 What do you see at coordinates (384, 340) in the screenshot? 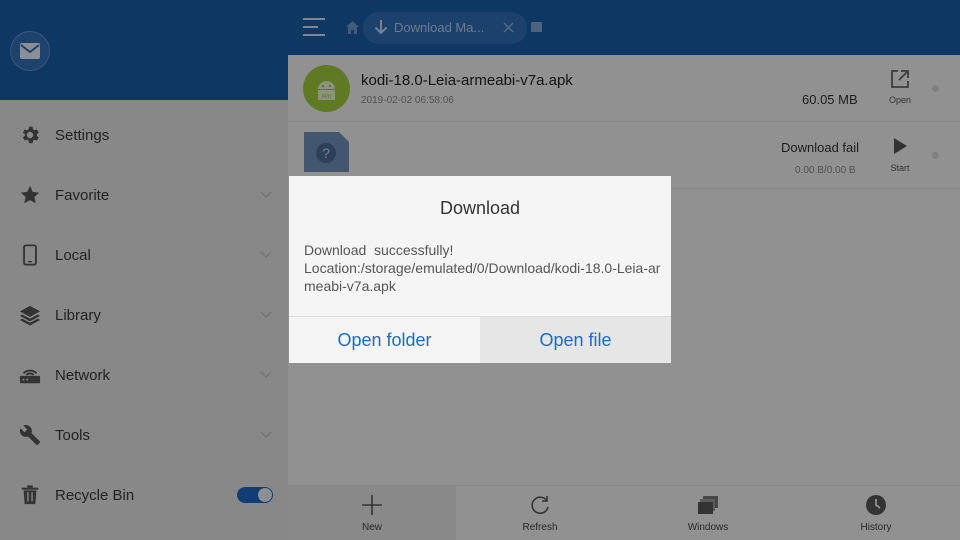
I see `open-folder-button: Open folder` at bounding box center [384, 340].